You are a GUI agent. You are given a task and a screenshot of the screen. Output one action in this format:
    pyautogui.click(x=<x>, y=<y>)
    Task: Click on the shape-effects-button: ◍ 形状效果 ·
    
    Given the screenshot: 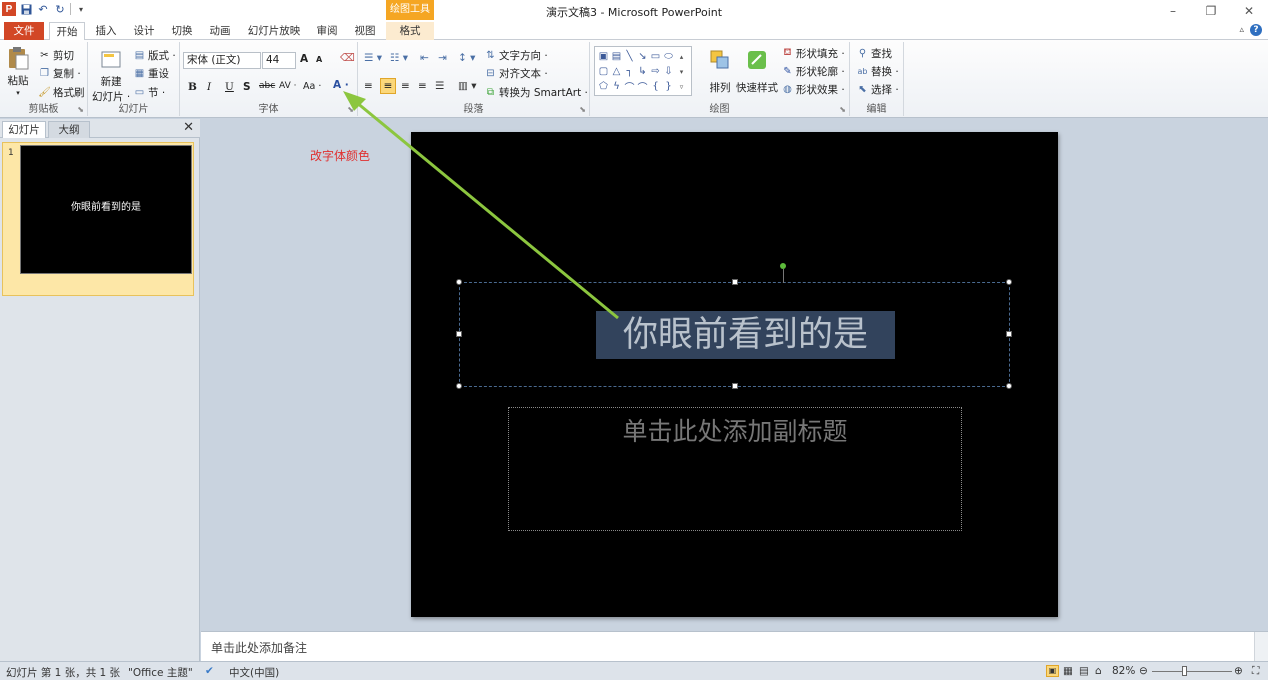 What is the action you would take?
    pyautogui.click(x=813, y=89)
    